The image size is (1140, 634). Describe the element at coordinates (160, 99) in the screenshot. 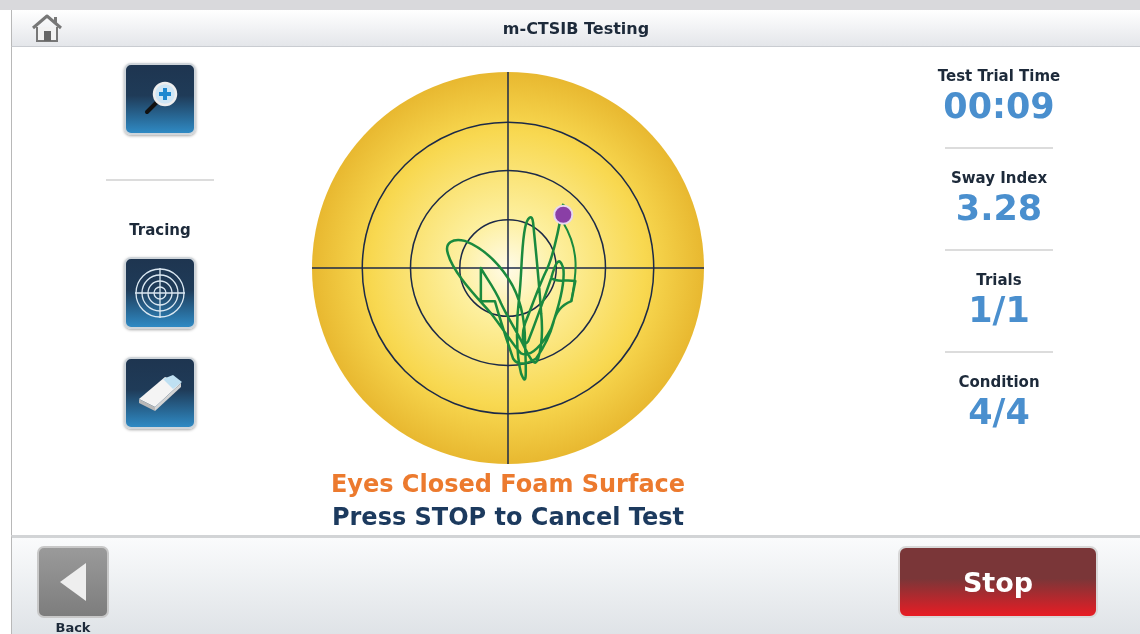

I see `zoom-in-button` at that location.